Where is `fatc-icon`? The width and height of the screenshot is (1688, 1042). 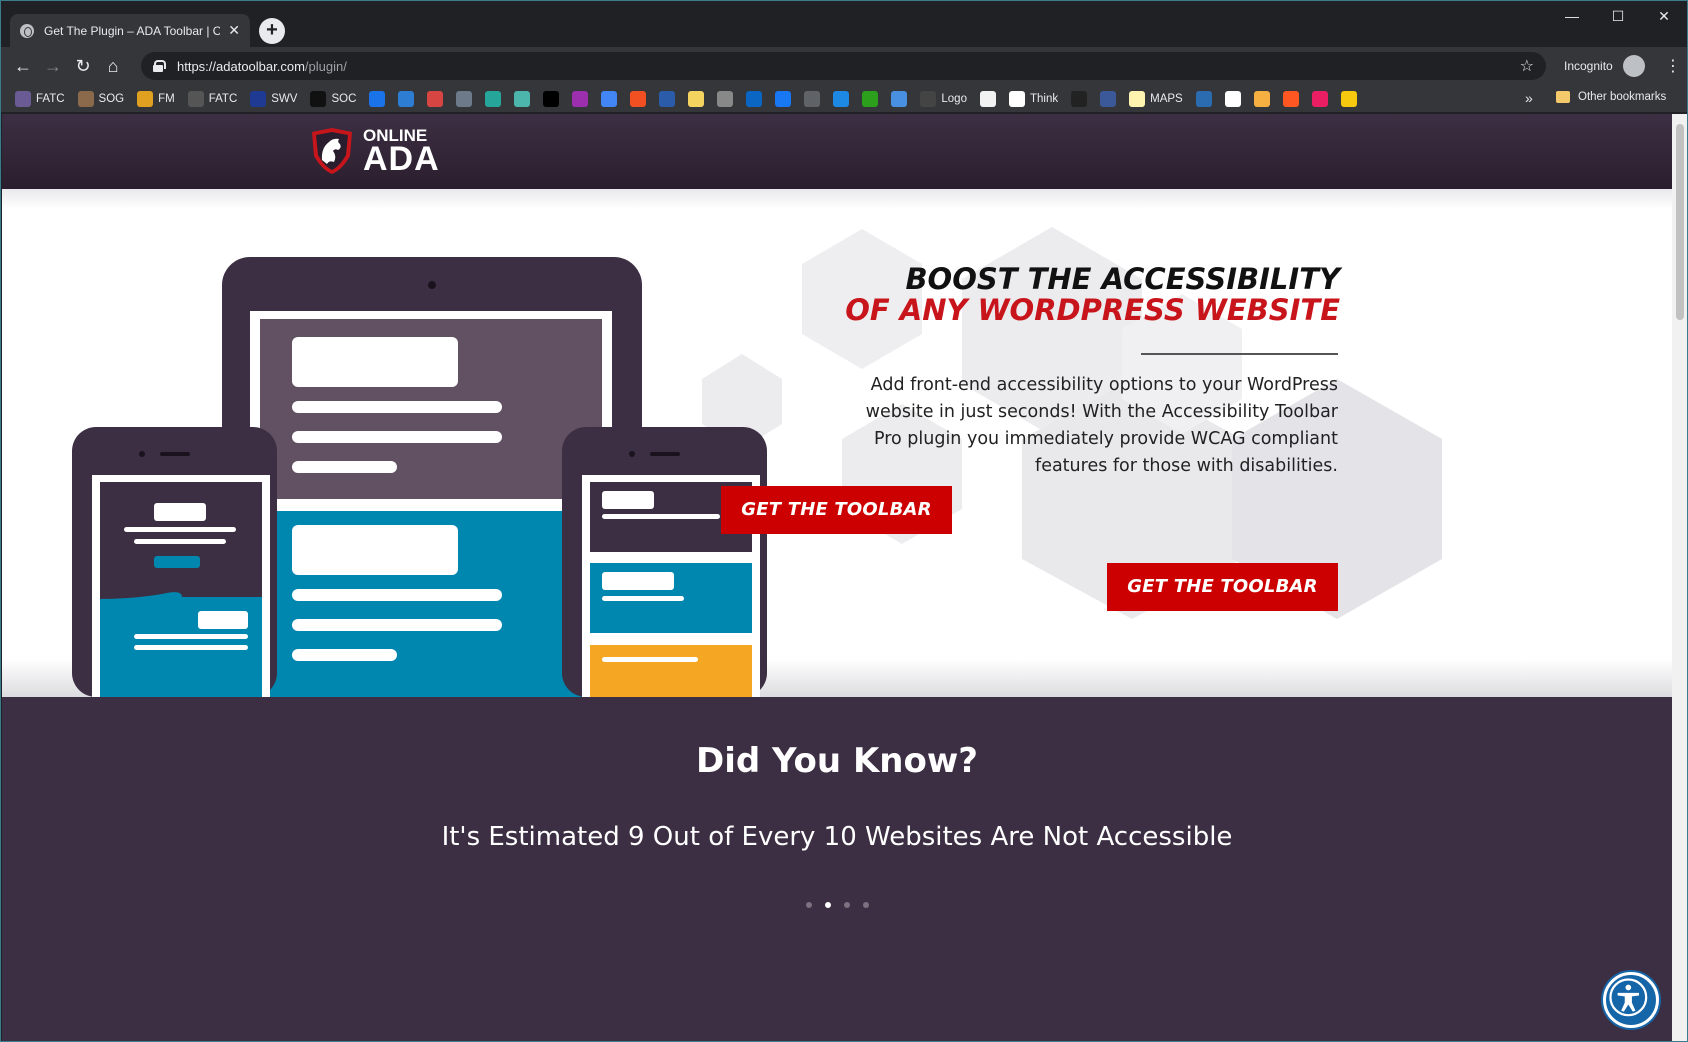 fatc-icon is located at coordinates (23, 98).